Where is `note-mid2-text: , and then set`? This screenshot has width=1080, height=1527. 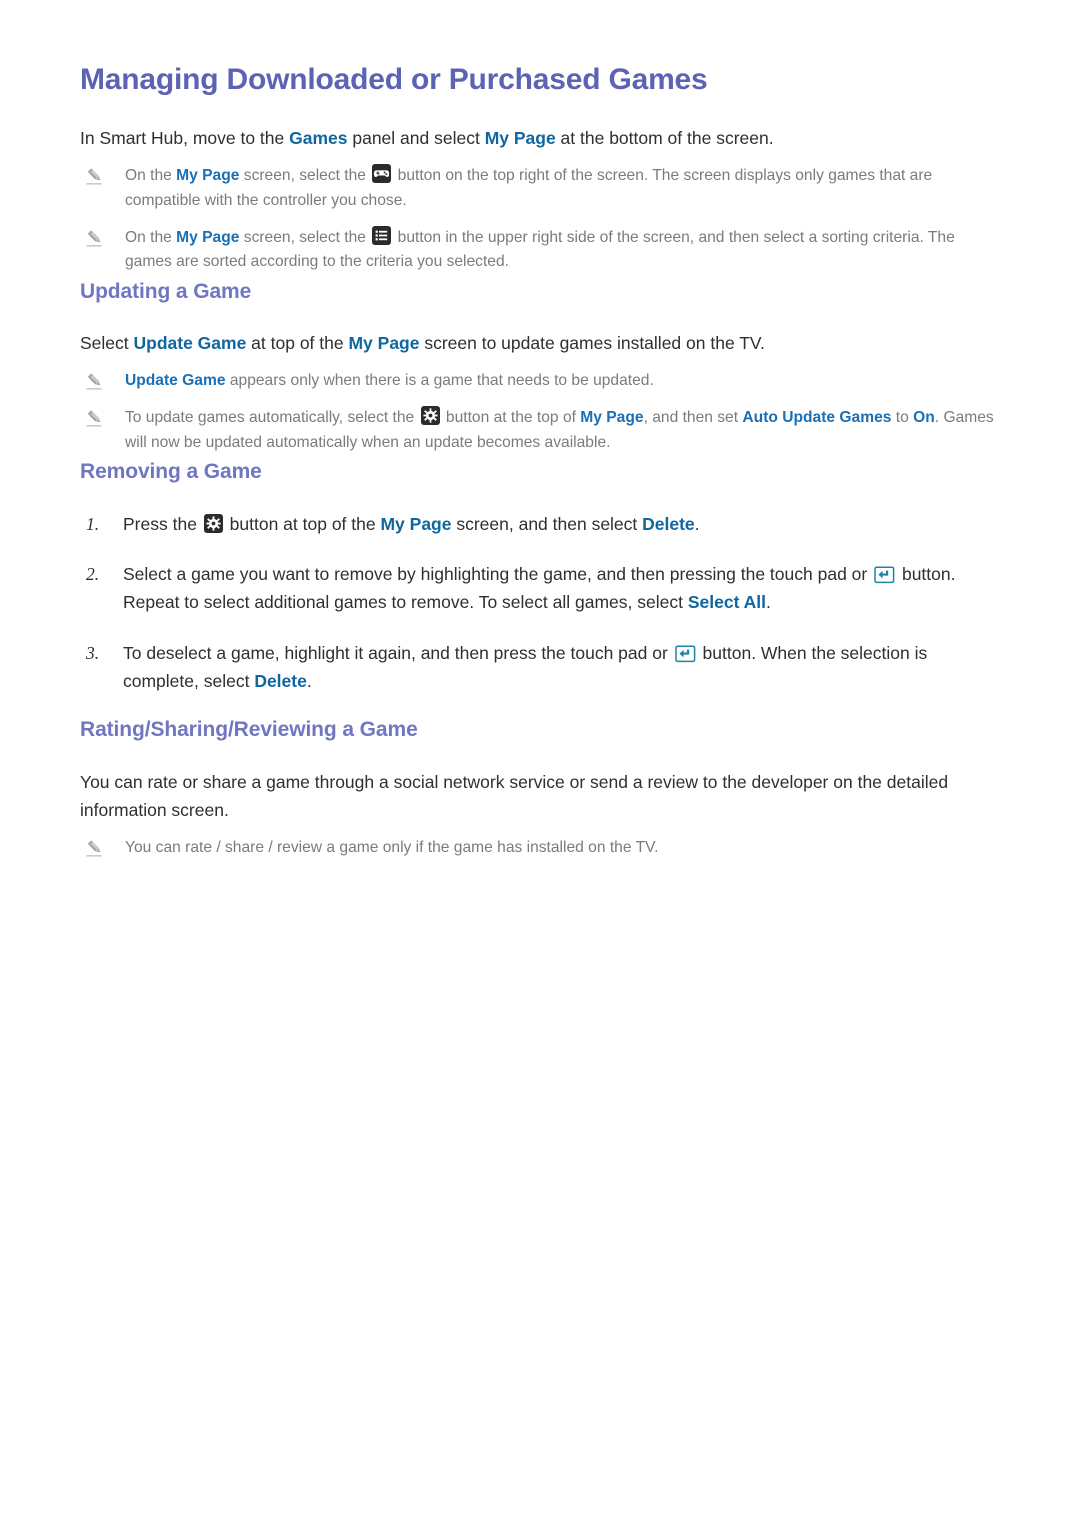
note-mid2-text: , and then set is located at coordinates (693, 418).